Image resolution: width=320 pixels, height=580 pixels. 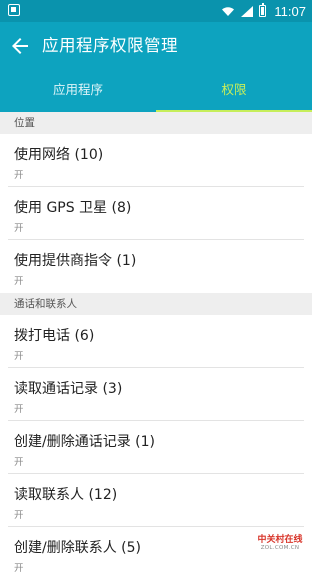 I want to click on list-item: 创建/删除通话记录 (1) 开, so click(x=156, y=447).